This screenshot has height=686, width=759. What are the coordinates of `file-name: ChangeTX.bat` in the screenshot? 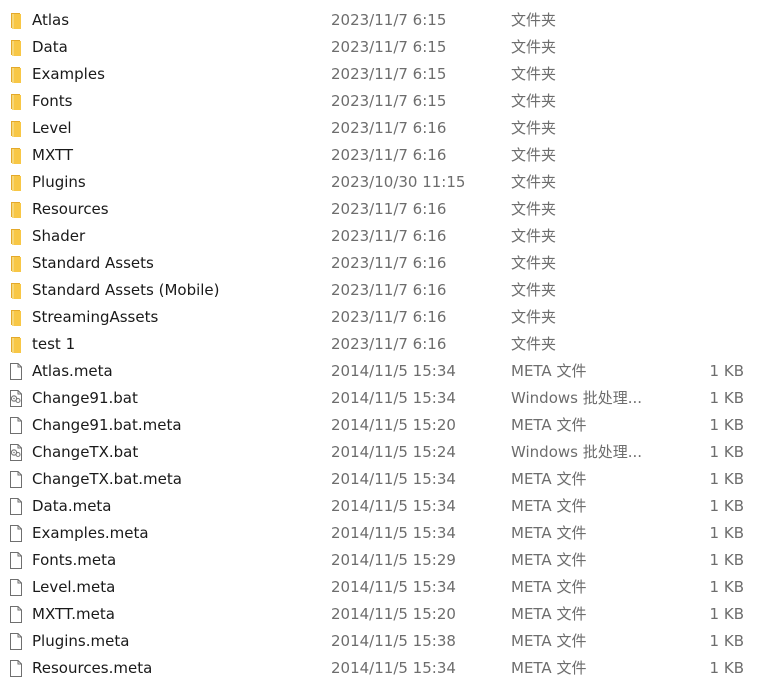 It's located at (85, 452).